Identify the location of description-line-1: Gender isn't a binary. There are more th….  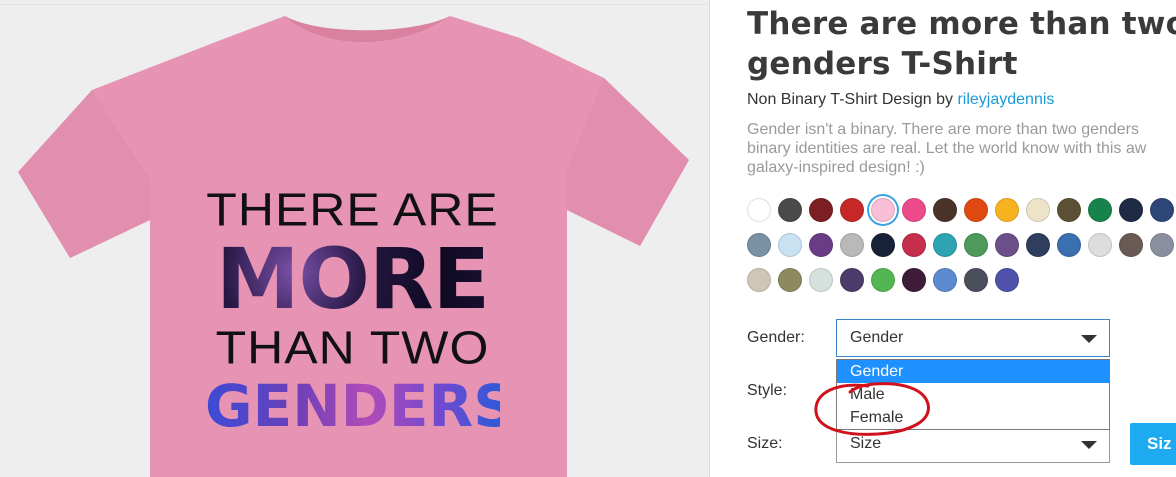
(943, 129).